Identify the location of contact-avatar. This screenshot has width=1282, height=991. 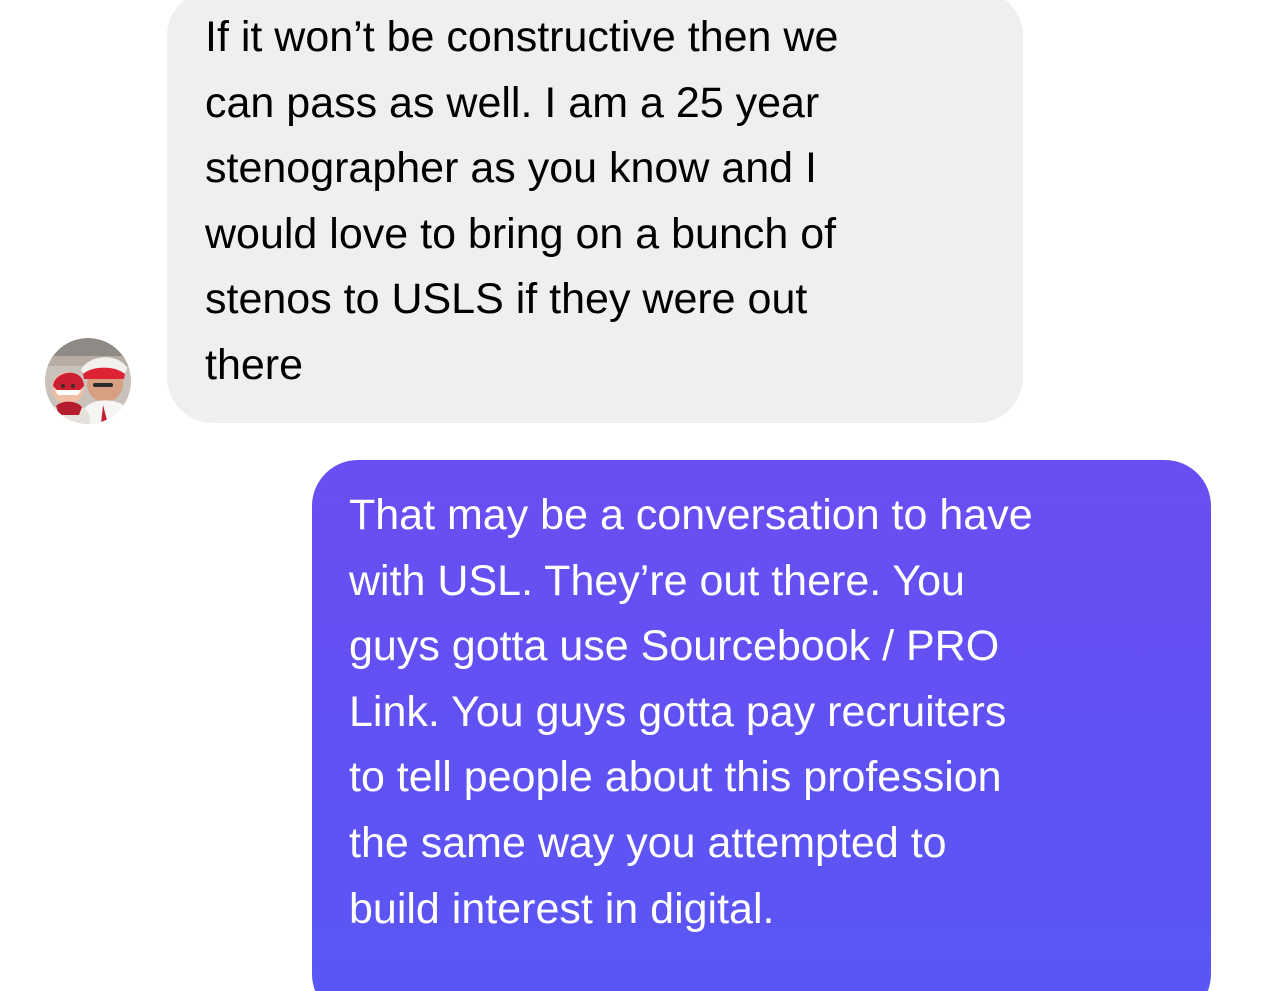
(88, 381).